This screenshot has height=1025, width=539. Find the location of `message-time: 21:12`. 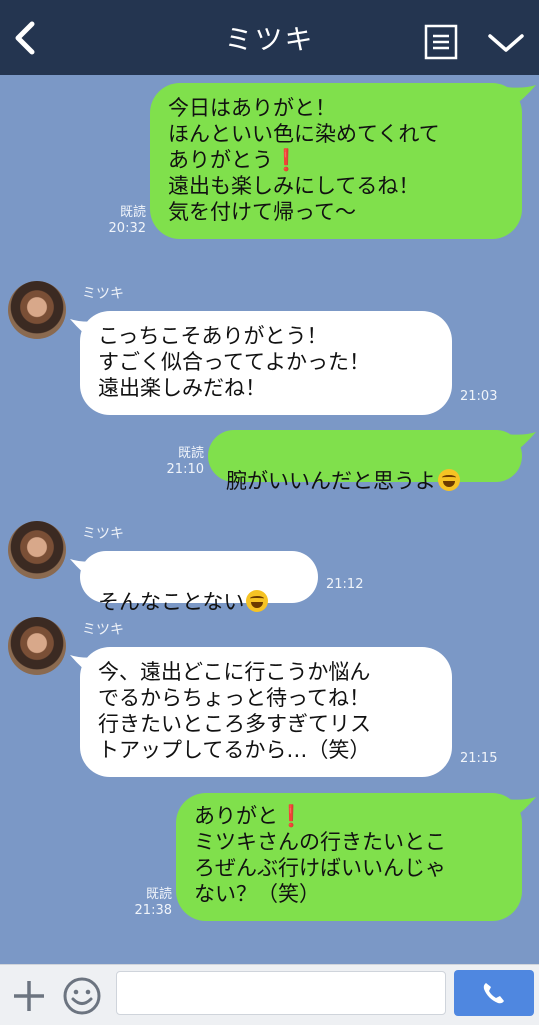

message-time: 21:12 is located at coordinates (345, 584).